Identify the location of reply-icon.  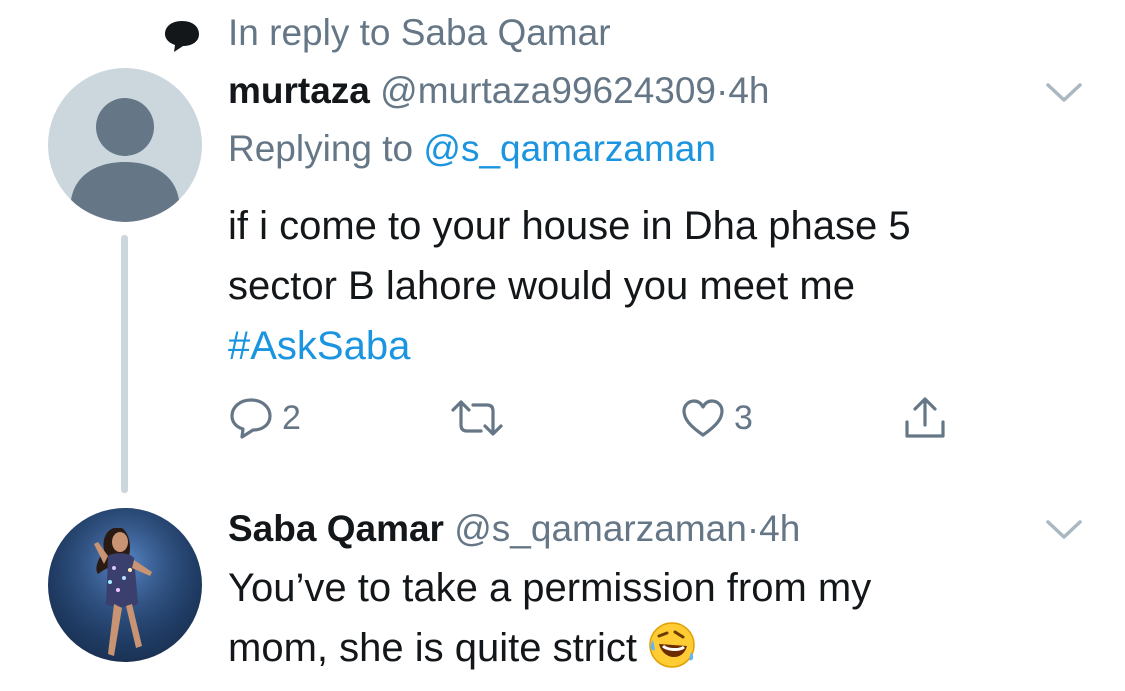
(251, 418).